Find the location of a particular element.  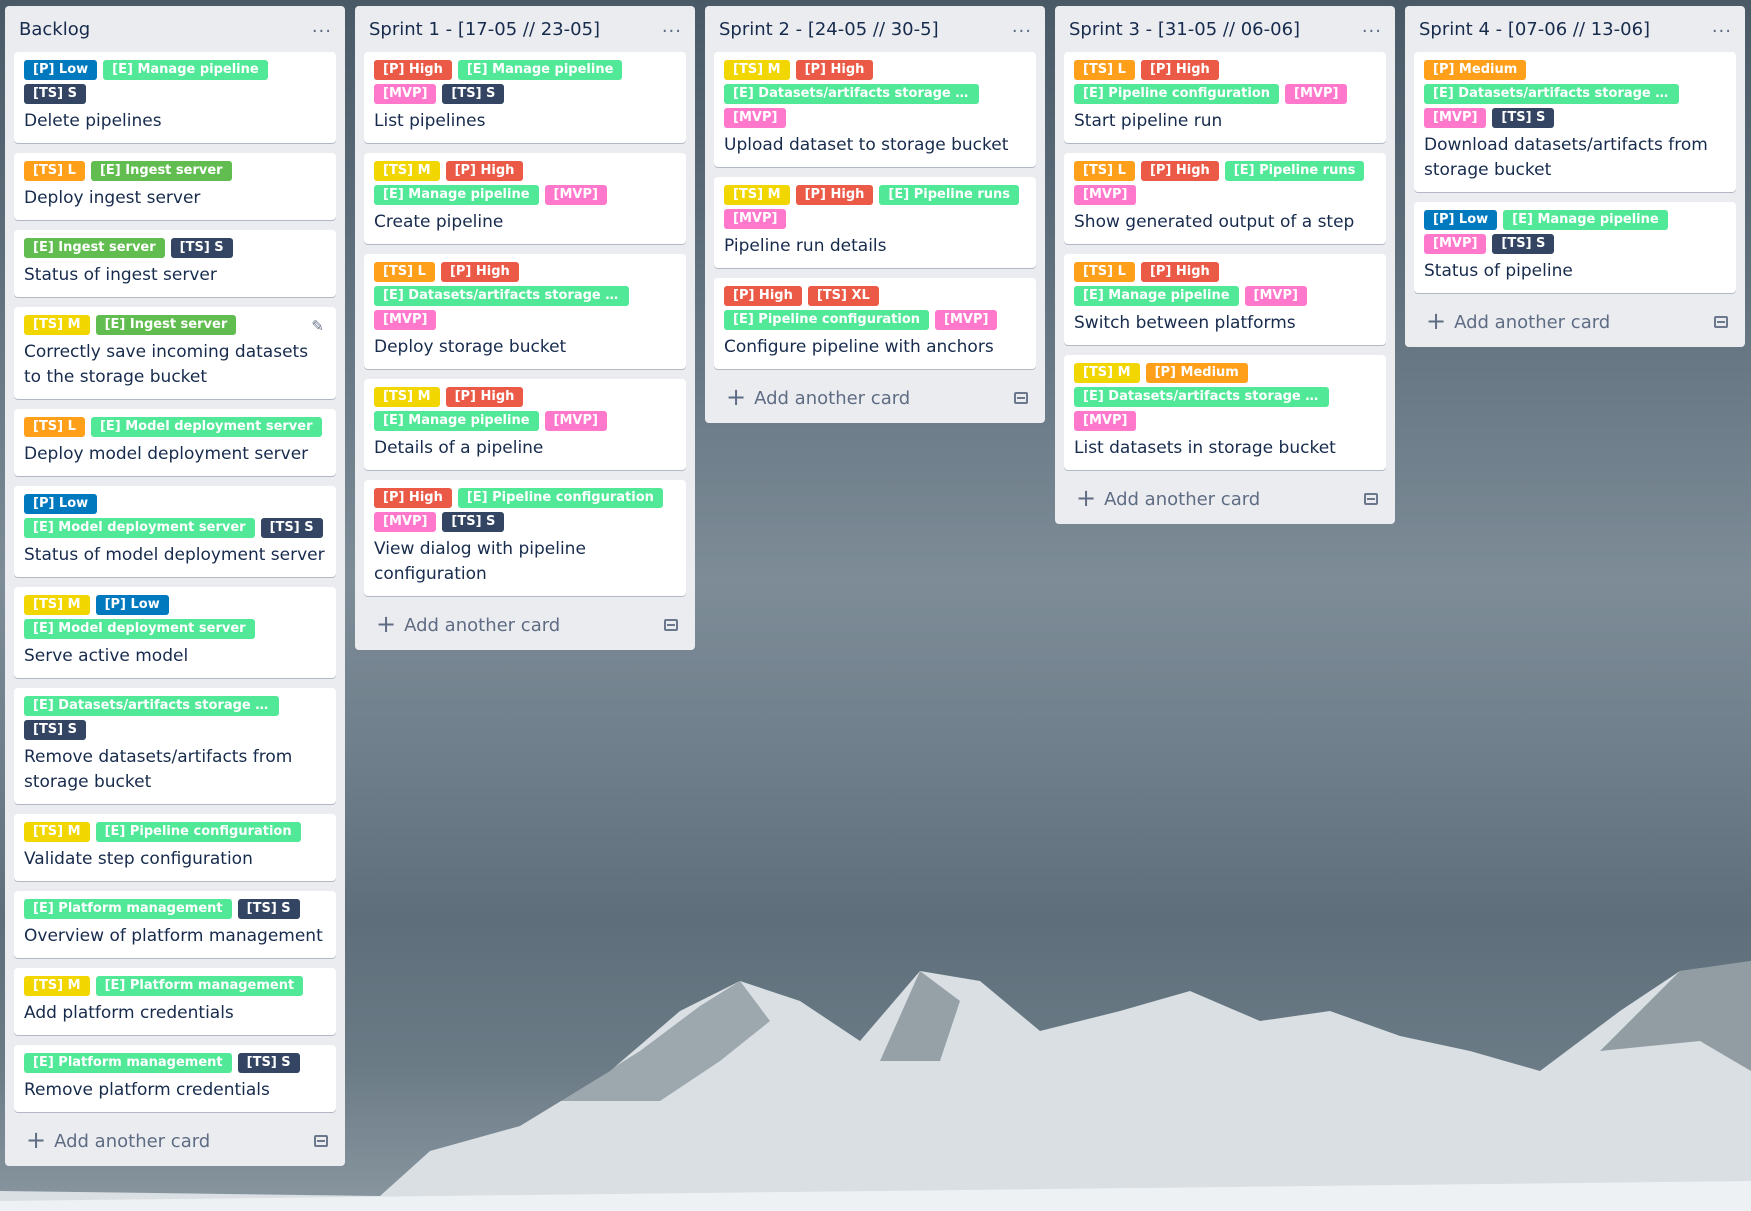

card-title: Delete pipelines is located at coordinates (175, 121).